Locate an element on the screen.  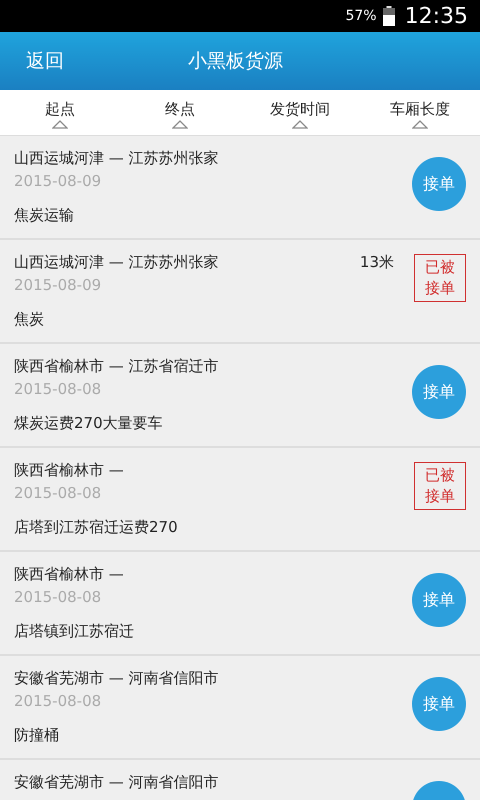
cargo-description: 店塔到江苏宿迁运费270 is located at coordinates (96, 527).